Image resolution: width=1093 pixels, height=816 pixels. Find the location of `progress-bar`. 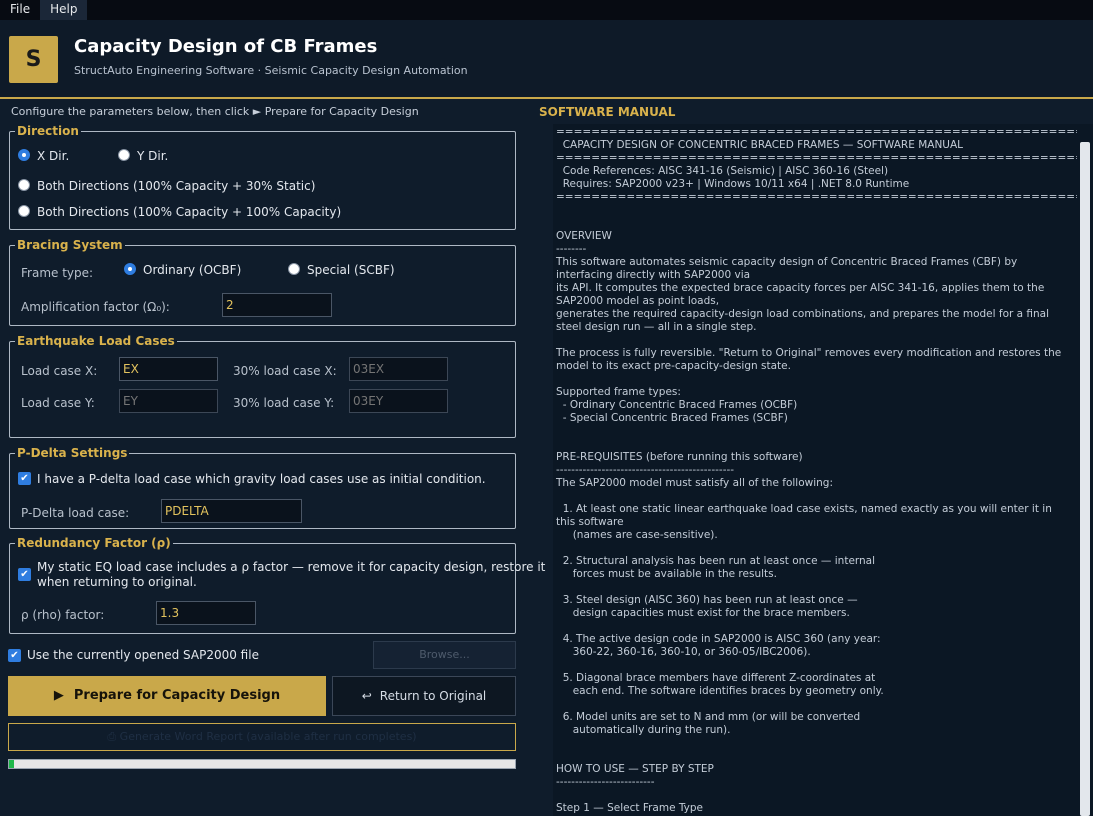

progress-bar is located at coordinates (262, 764).